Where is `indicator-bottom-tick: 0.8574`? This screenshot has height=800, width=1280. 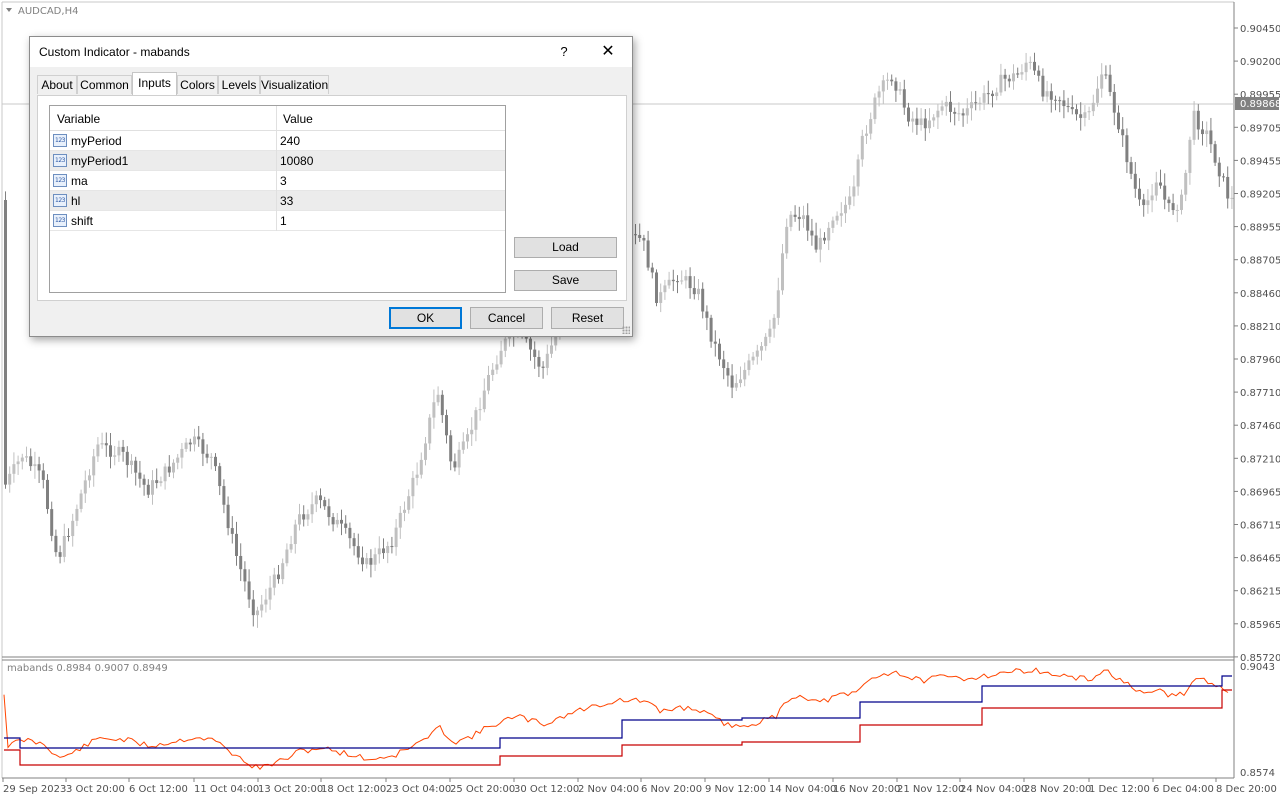
indicator-bottom-tick: 0.8574 is located at coordinates (1257, 773).